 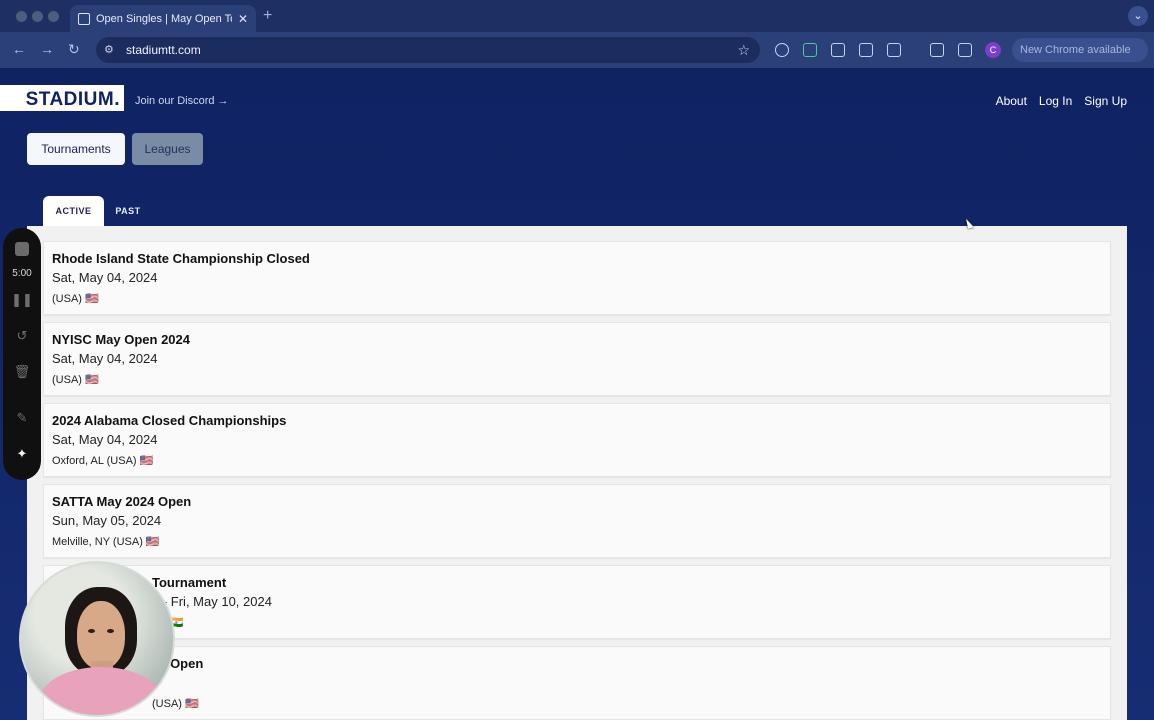 What do you see at coordinates (111, 50) in the screenshot?
I see `site-info-icon: ⚙` at bounding box center [111, 50].